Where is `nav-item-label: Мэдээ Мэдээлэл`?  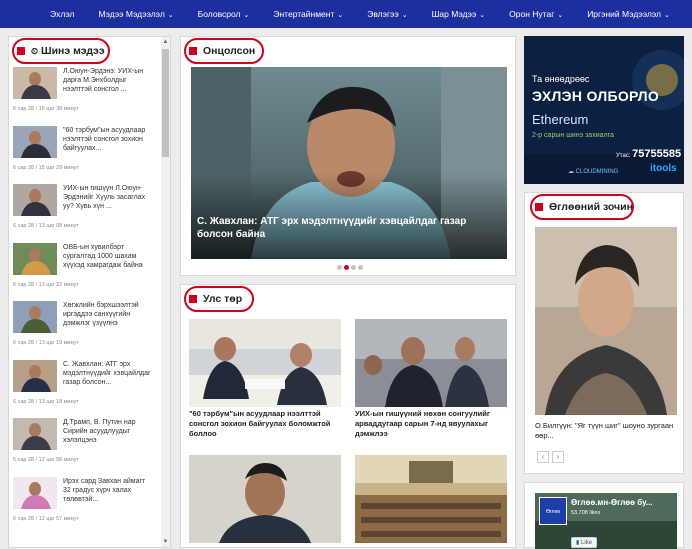 nav-item-label: Мэдээ Мэдээлэл is located at coordinates (131, 14).